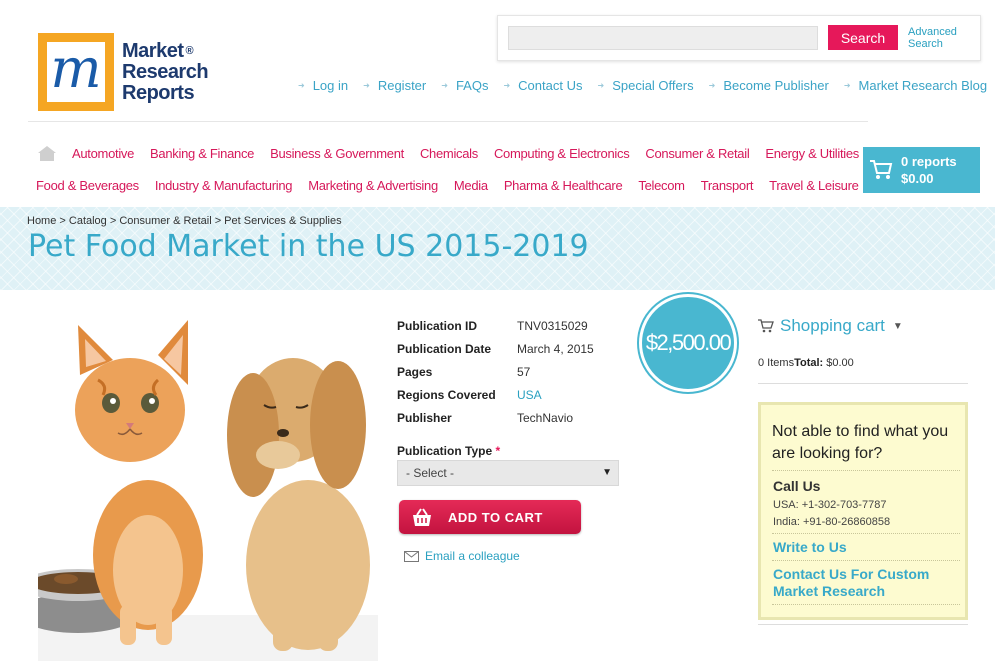  Describe the element at coordinates (87, 185) in the screenshot. I see `nav-food-beverages: Food & Beverages` at that location.